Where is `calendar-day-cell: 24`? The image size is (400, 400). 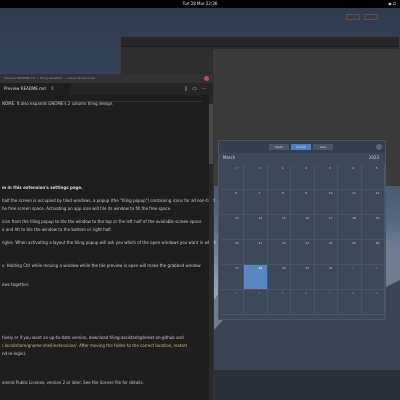
calendar-day-cell: 24 is located at coordinates (326, 252).